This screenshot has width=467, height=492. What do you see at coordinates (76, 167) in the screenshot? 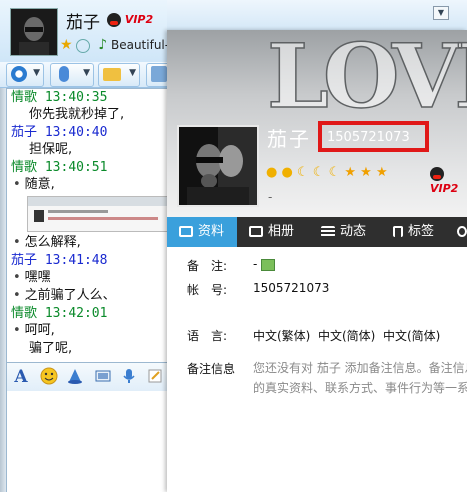
I see `message-time: 13:40:51` at bounding box center [76, 167].